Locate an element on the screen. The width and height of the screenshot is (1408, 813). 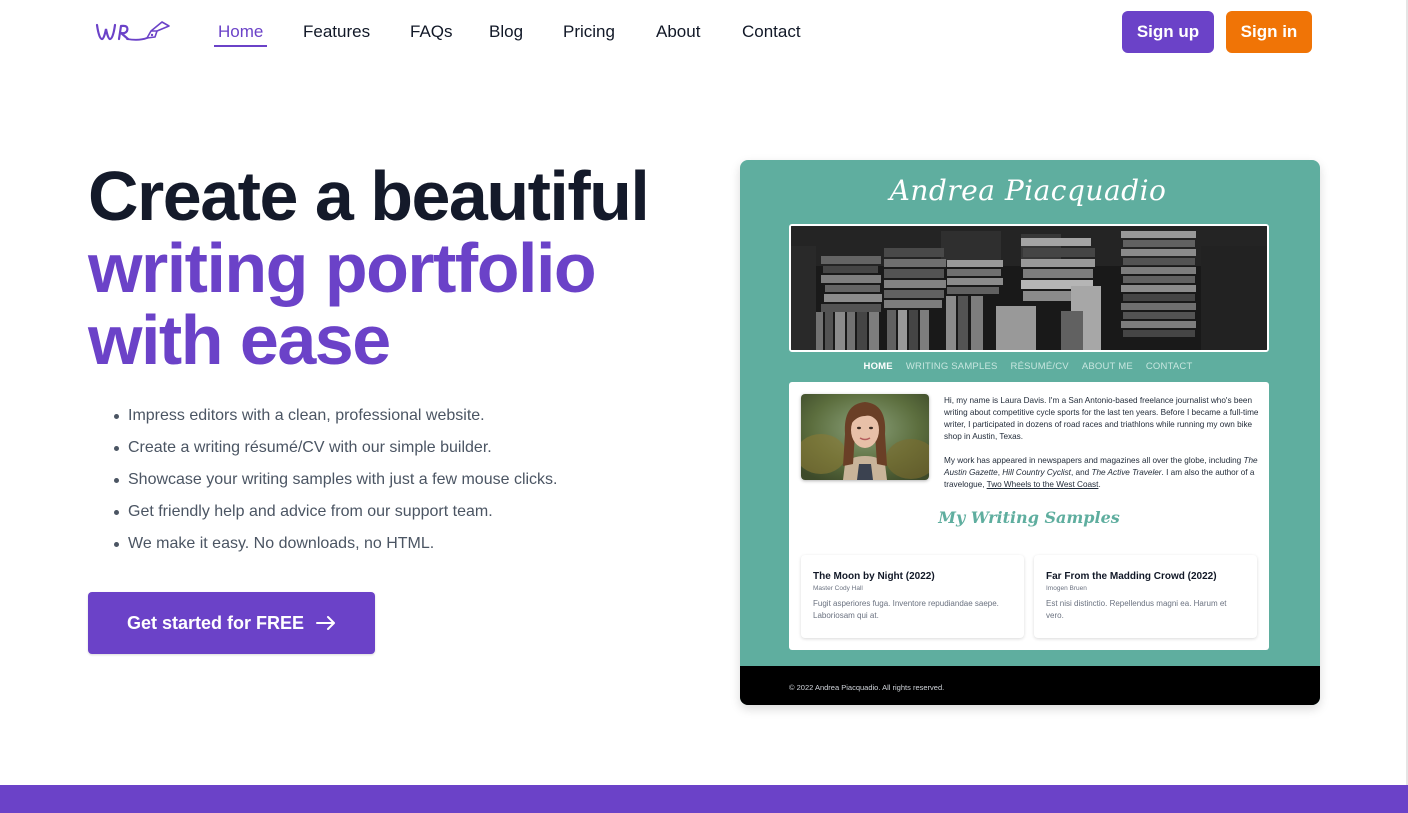
publication-name: The Active Traveler is located at coordinates (1126, 472).